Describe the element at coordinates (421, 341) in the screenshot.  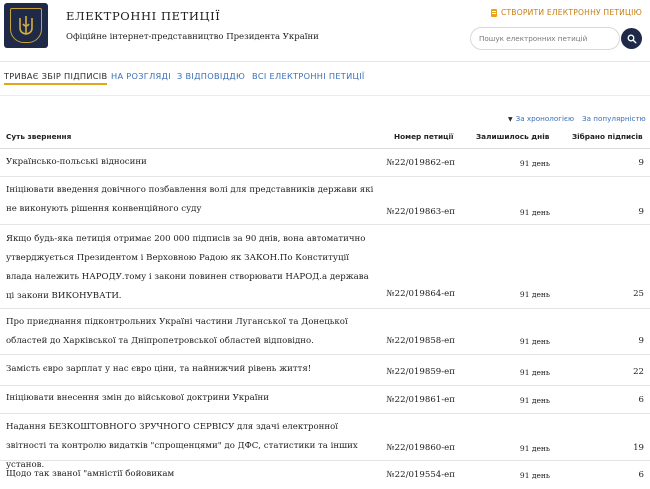
I see `petition-number: №22/019858-еп` at that location.